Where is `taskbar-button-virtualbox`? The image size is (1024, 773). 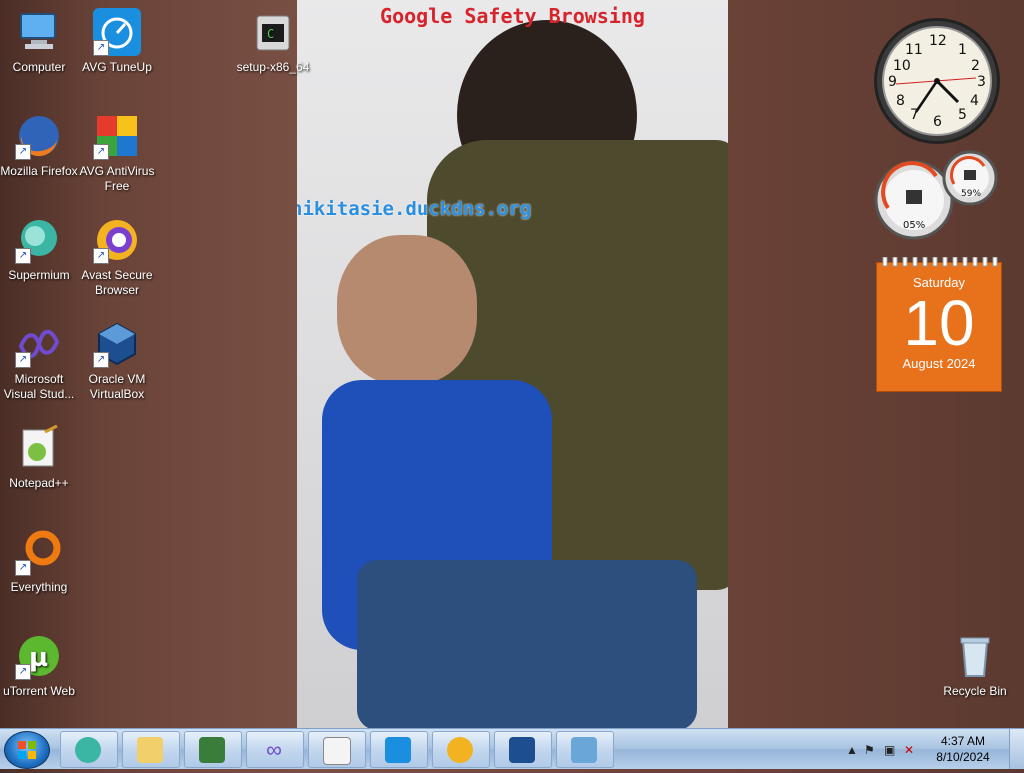 taskbar-button-virtualbox is located at coordinates (523, 749).